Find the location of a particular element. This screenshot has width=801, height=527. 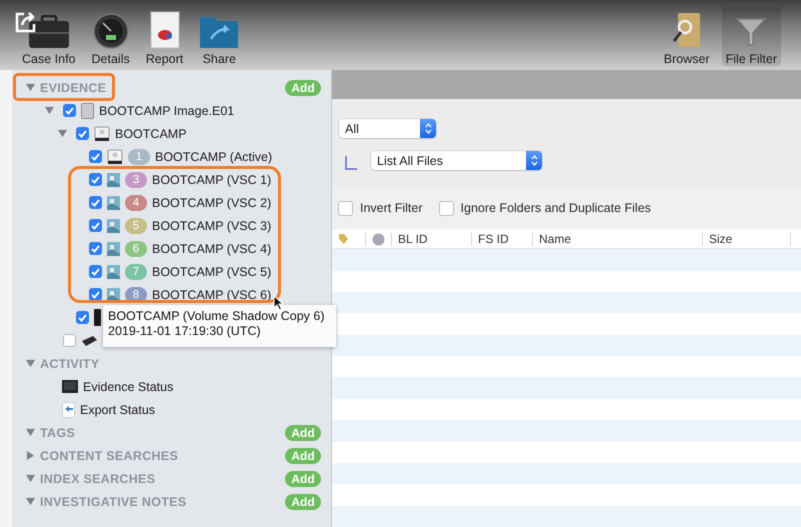

scope-dropdown: All is located at coordinates (387, 128).